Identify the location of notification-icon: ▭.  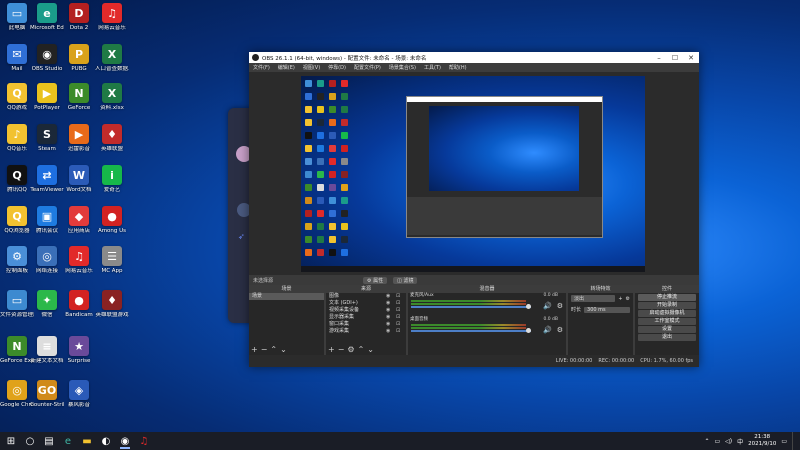
(784, 441).